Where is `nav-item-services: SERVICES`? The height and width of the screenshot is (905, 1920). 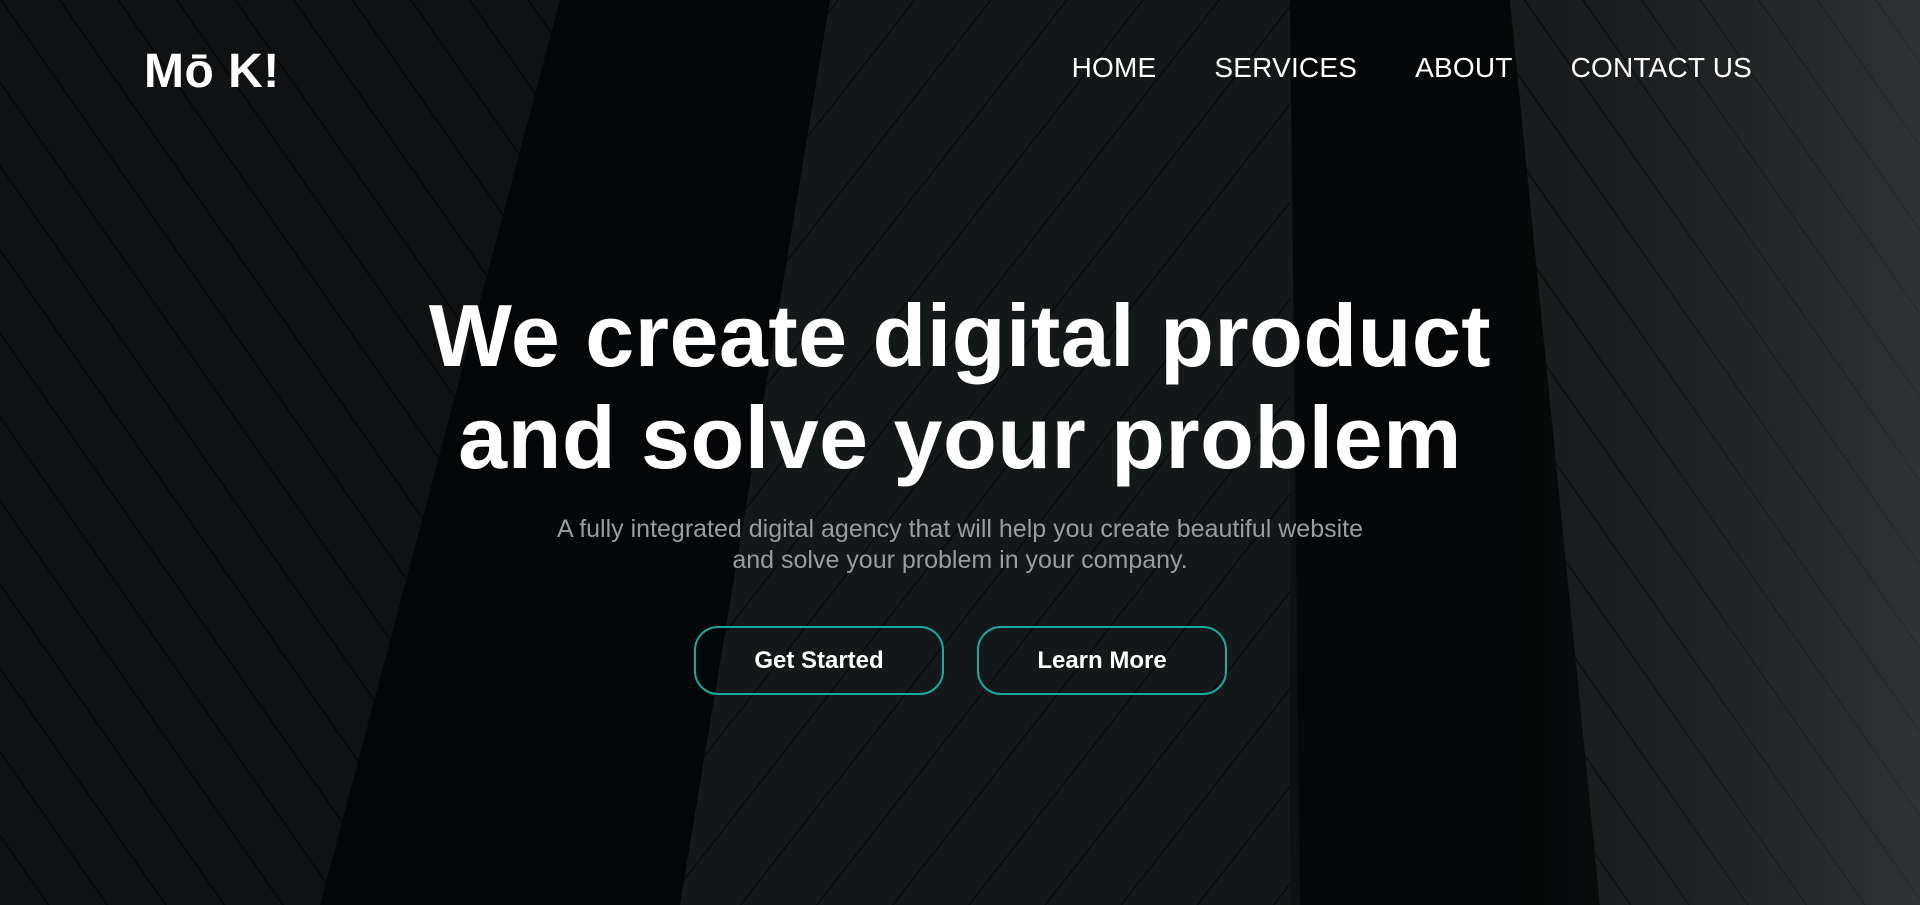 nav-item-services: SERVICES is located at coordinates (1285, 68).